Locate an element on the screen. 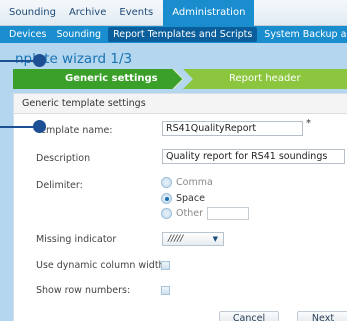 The height and width of the screenshot is (321, 347). delimiter-comma-option: Comma is located at coordinates (187, 182).